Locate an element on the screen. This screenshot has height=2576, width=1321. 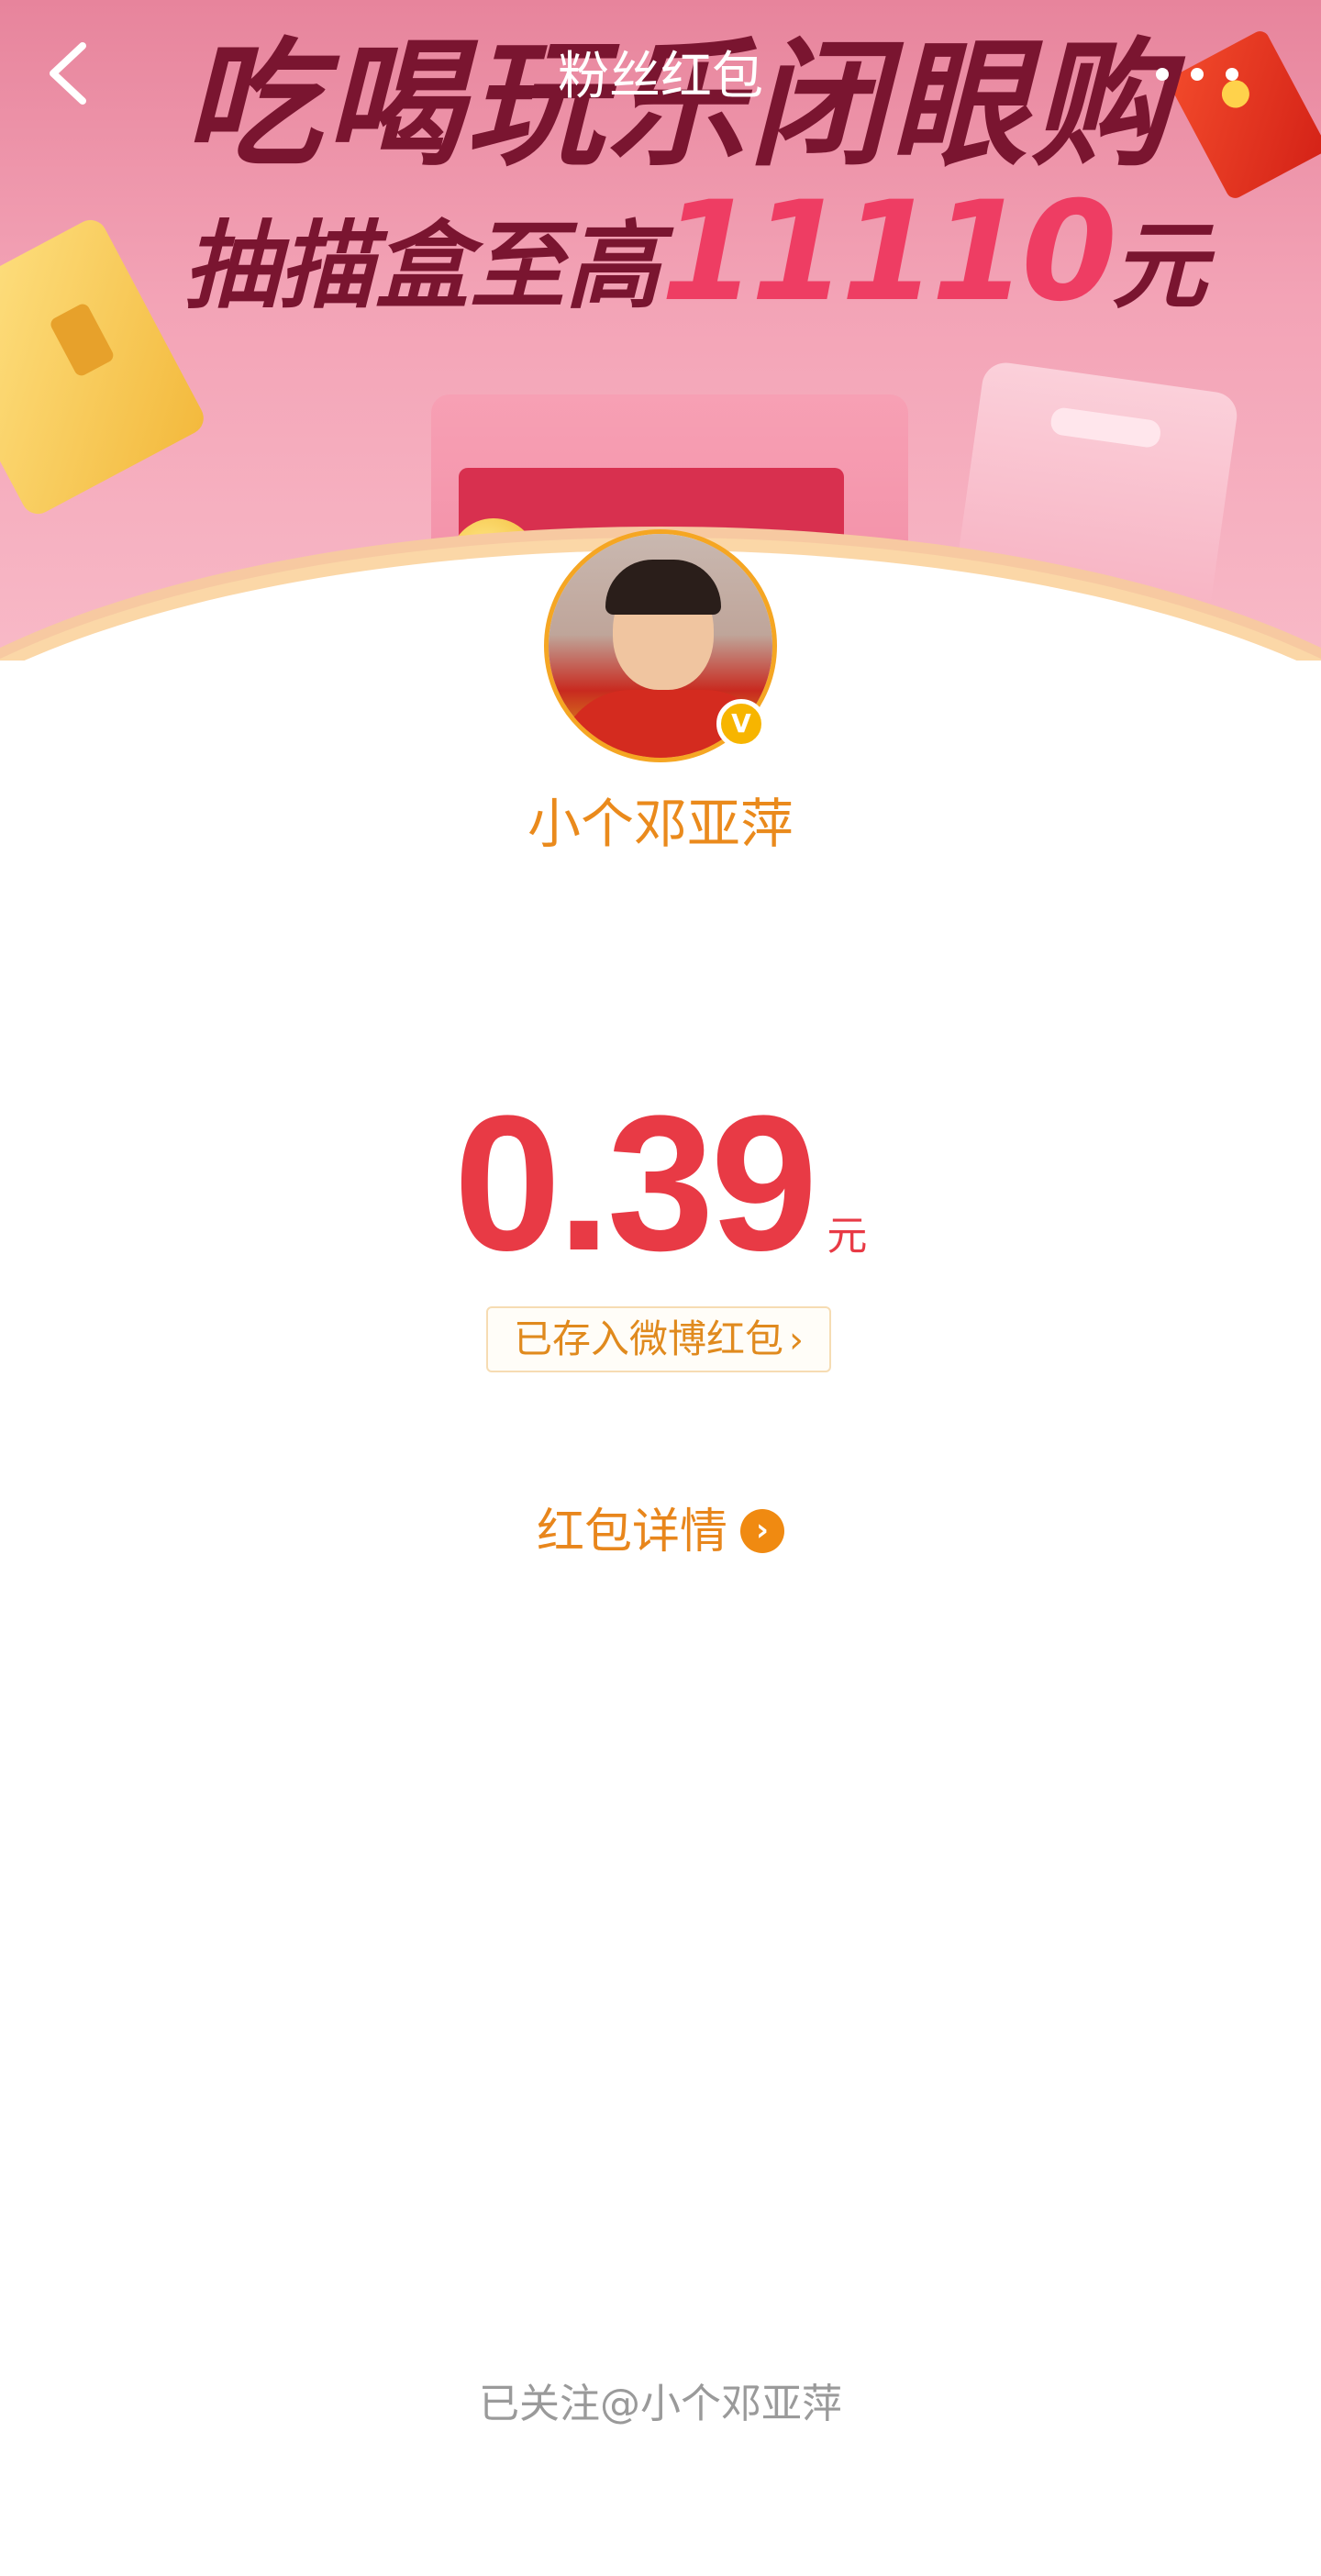
follow-status: 已关注@小个邓亚萍 is located at coordinates (660, 2404).